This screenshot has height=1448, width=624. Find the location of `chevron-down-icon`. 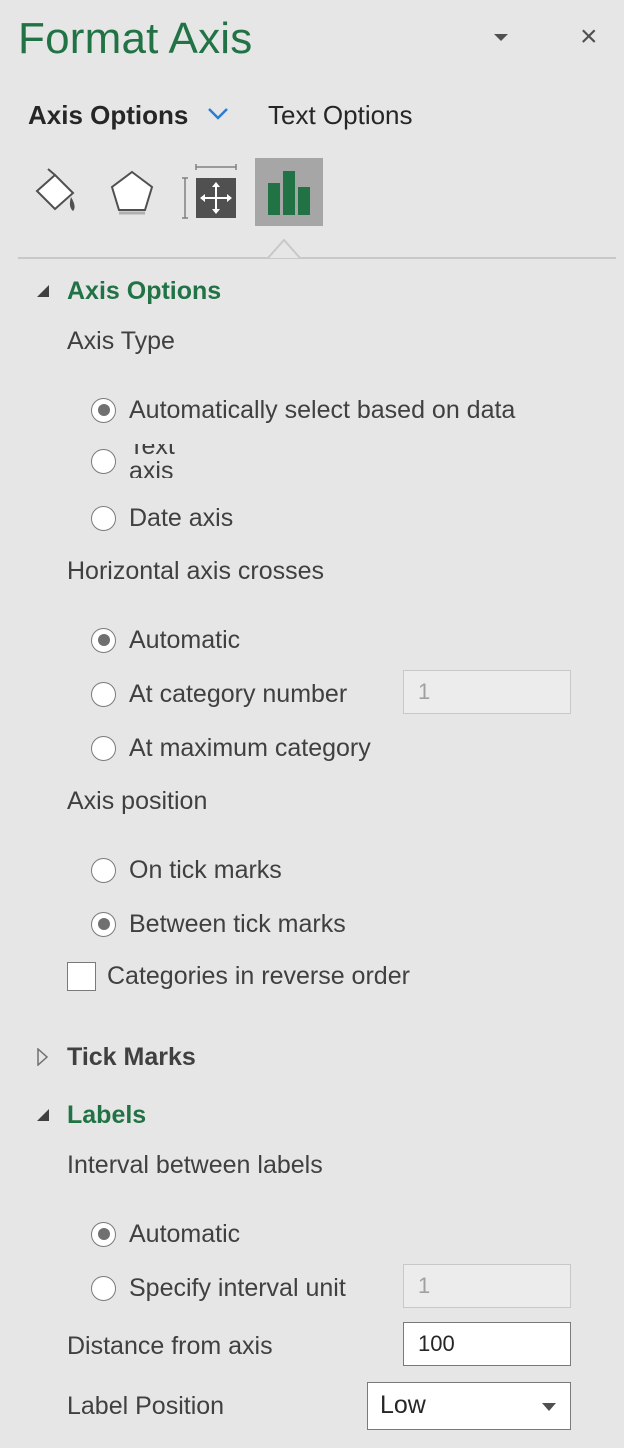

chevron-down-icon is located at coordinates (218, 114).